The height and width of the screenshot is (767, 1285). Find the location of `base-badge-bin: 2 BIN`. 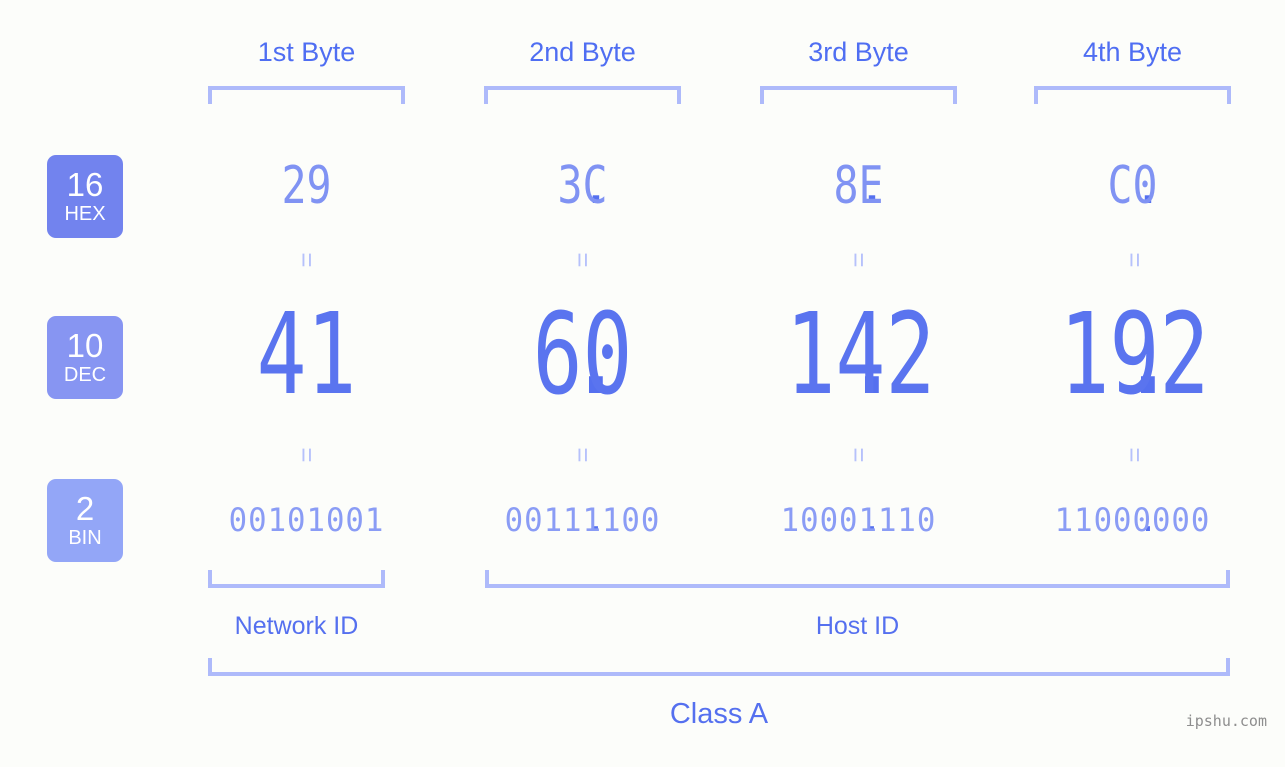

base-badge-bin: 2 BIN is located at coordinates (85, 520).